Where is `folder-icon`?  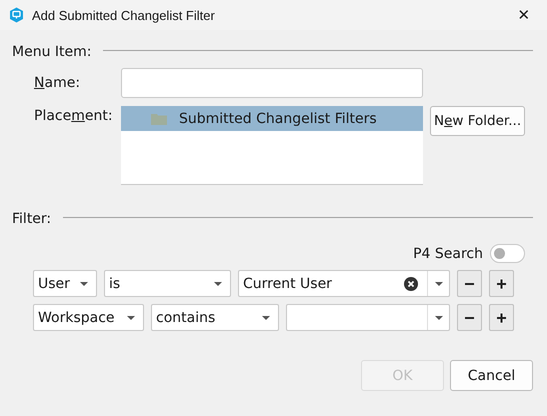 folder-icon is located at coordinates (159, 118).